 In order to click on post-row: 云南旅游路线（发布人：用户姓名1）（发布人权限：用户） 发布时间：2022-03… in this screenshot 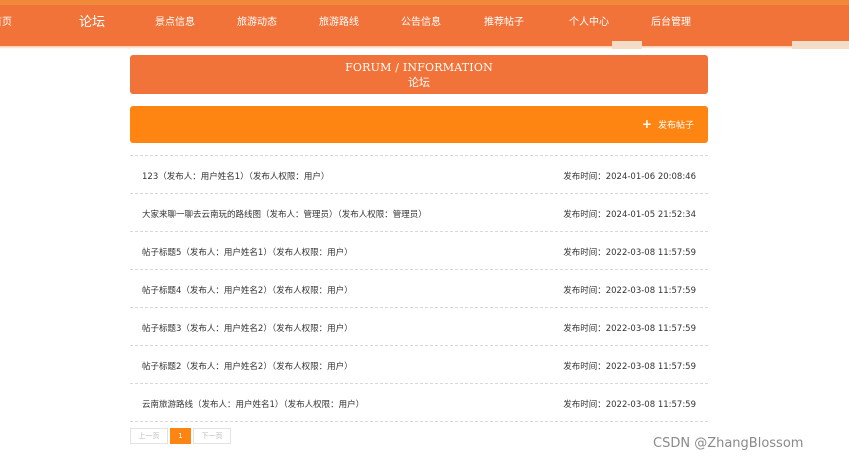, I will do `click(419, 403)`.